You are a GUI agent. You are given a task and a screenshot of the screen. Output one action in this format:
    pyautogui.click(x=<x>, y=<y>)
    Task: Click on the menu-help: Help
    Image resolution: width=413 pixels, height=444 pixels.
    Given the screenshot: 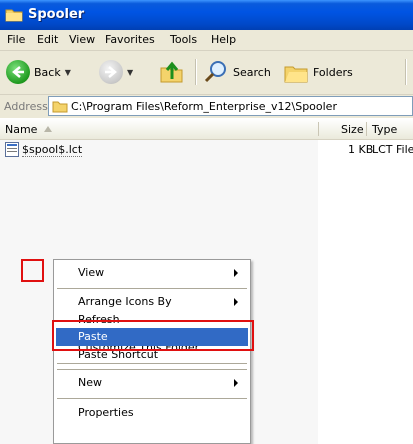 What is the action you would take?
    pyautogui.click(x=223, y=39)
    